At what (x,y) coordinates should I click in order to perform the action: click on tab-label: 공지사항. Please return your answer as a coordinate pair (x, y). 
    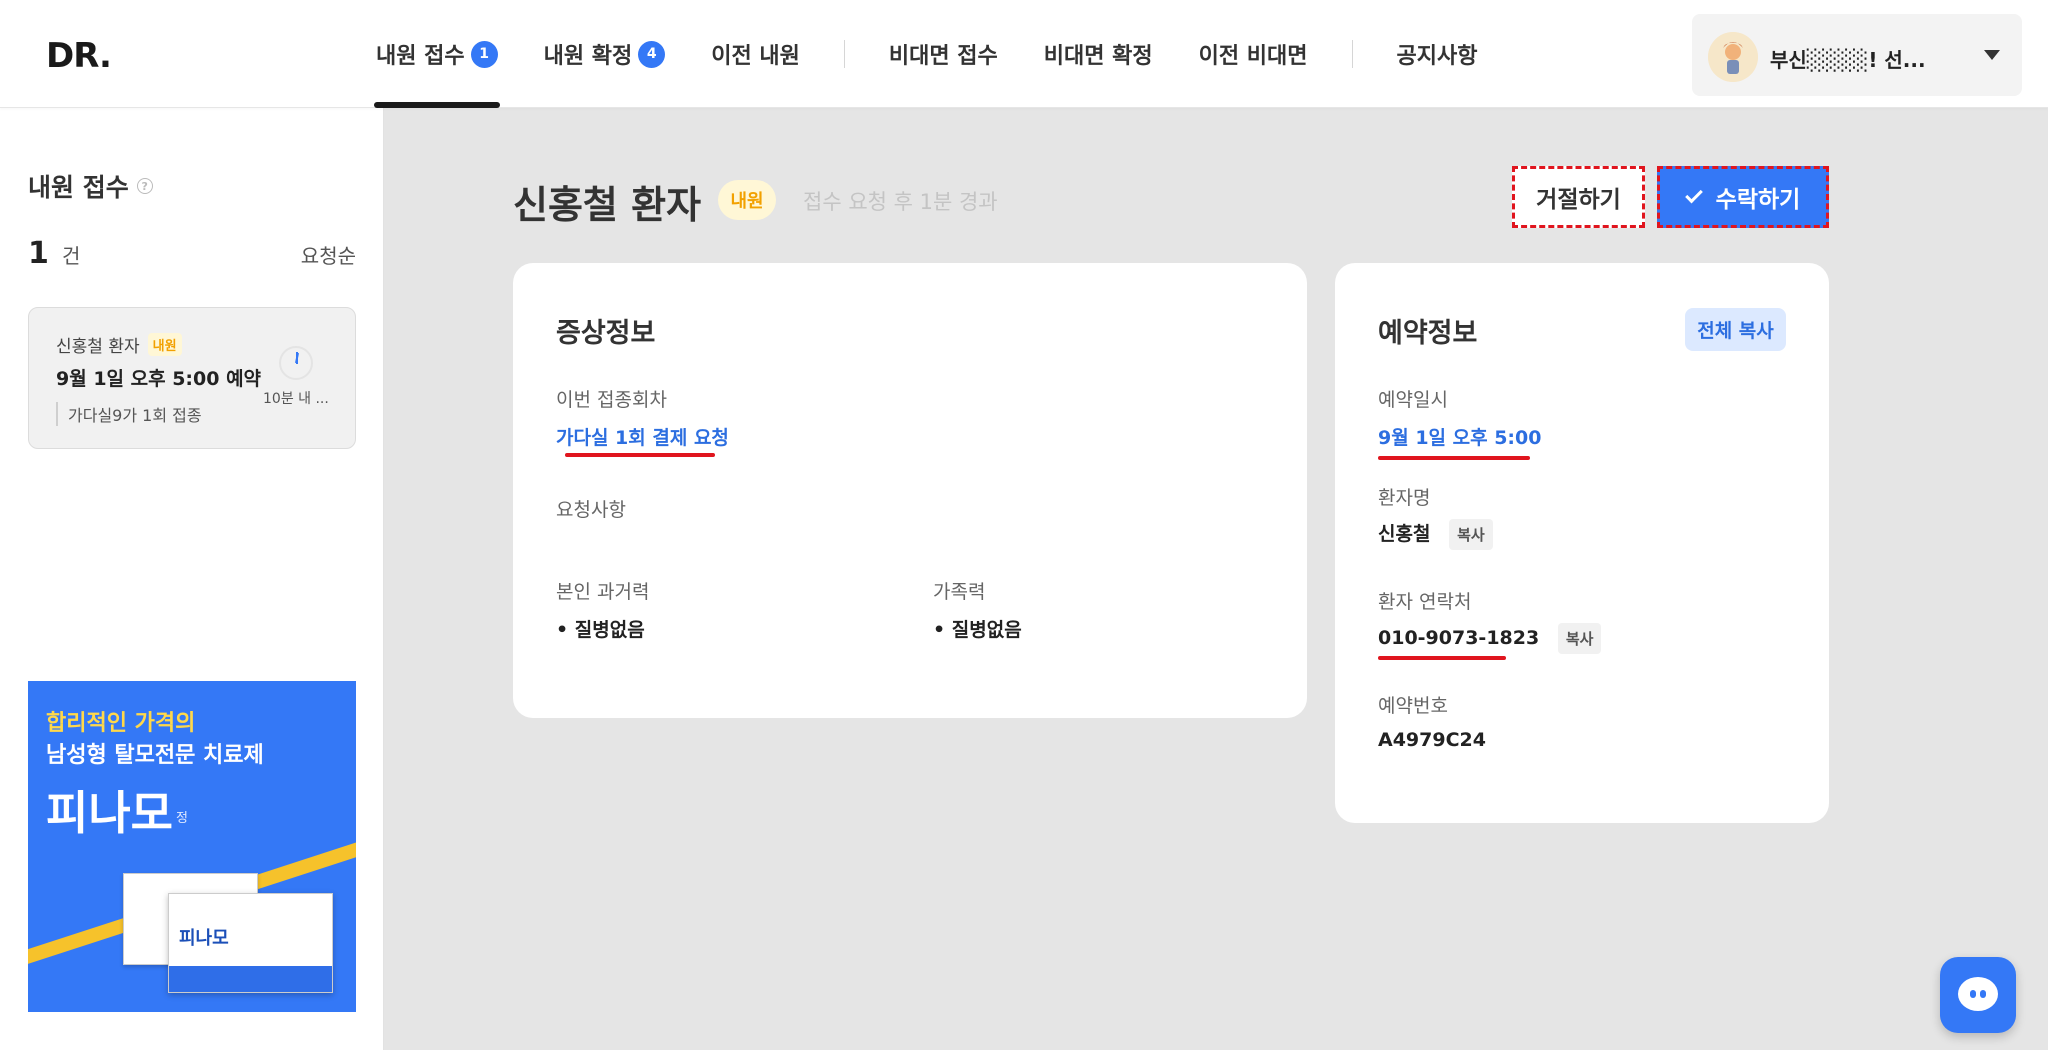
    Looking at the image, I should click on (1437, 56).